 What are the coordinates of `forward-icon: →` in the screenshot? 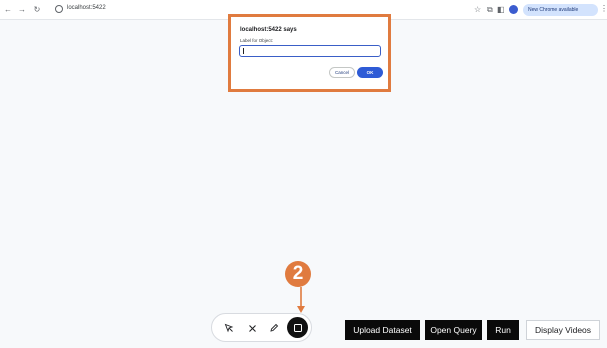 It's located at (22, 10).